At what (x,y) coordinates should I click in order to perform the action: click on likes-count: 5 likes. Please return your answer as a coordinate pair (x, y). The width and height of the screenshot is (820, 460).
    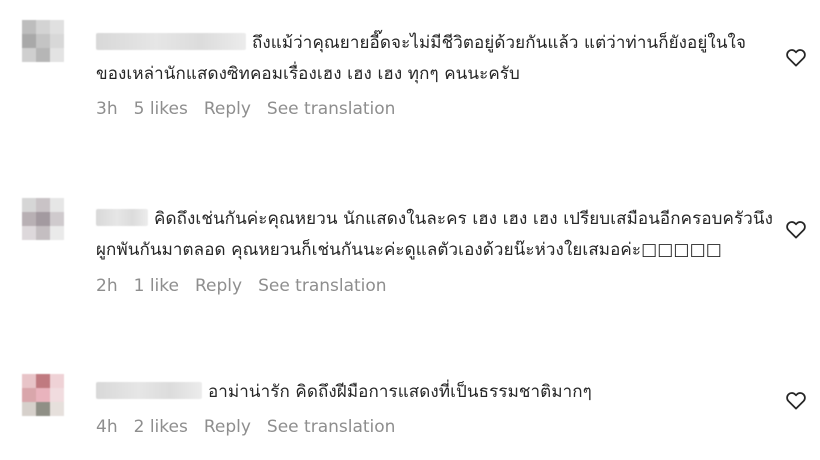
    Looking at the image, I should click on (161, 109).